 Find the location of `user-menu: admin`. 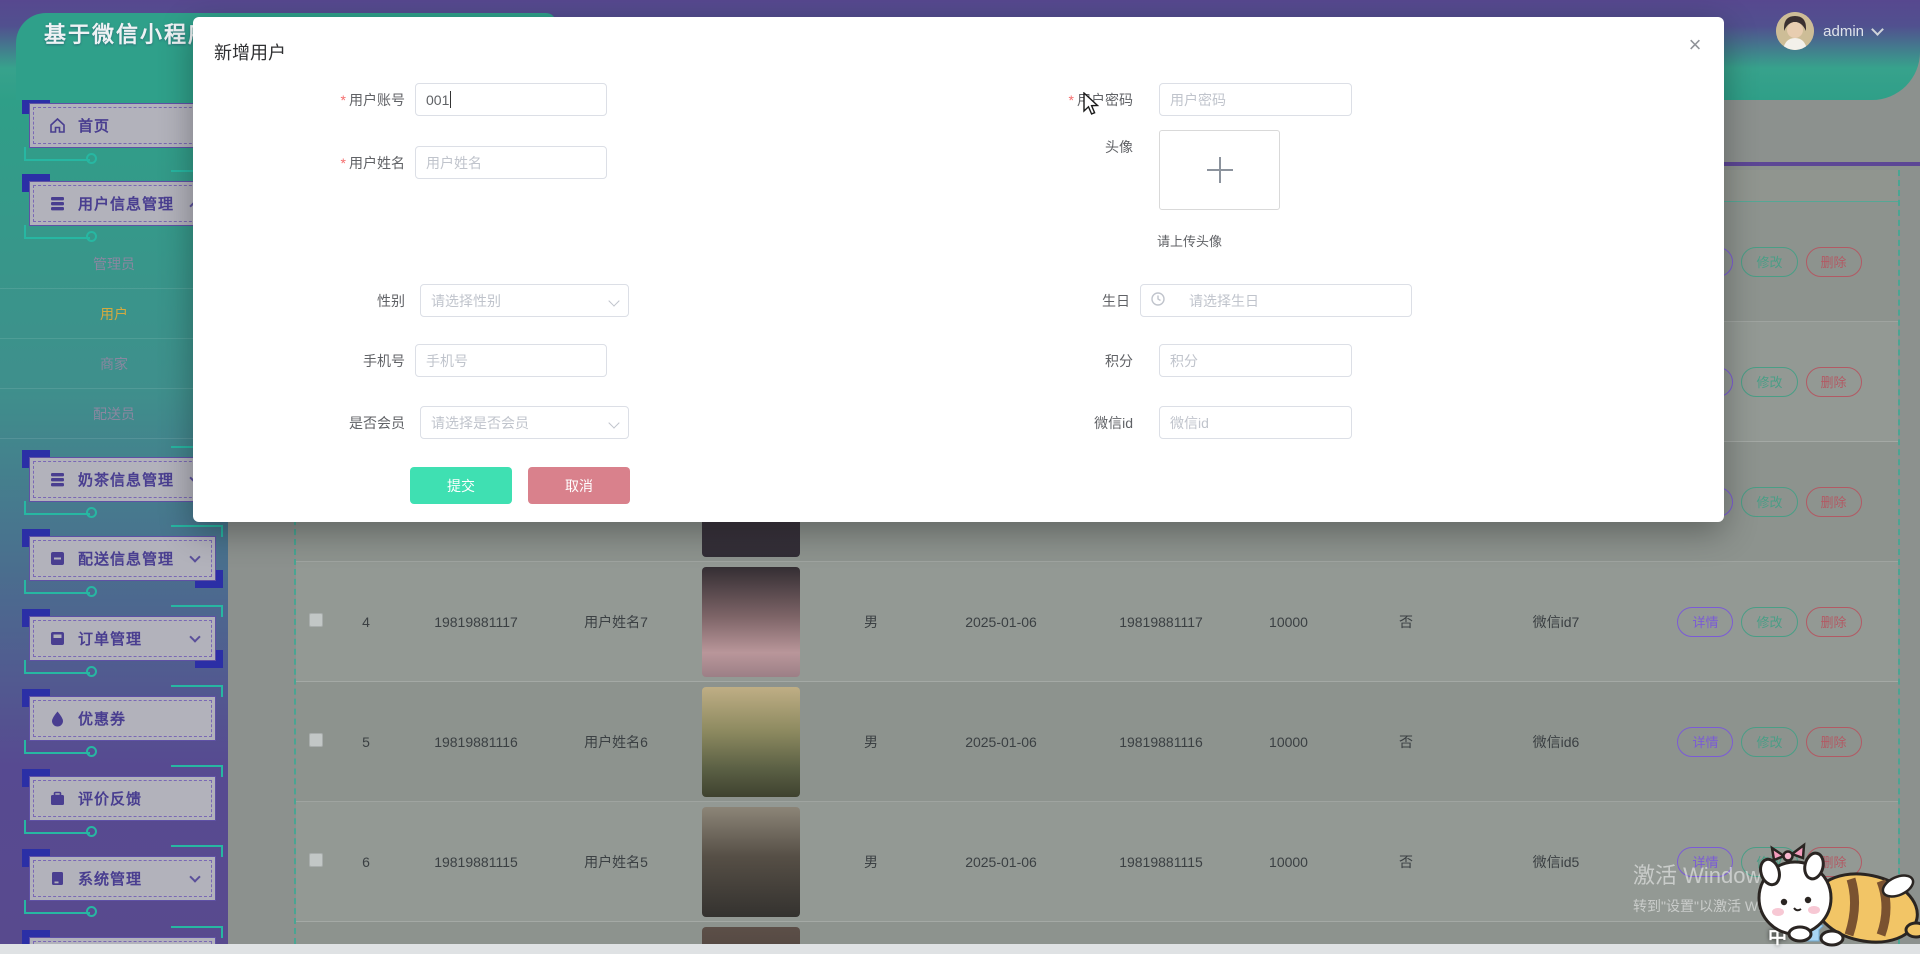

user-menu: admin is located at coordinates (1830, 31).